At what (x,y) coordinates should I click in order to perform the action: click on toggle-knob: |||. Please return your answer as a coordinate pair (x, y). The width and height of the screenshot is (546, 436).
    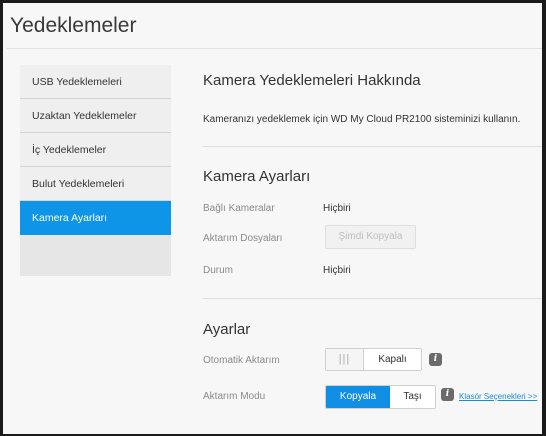
    Looking at the image, I should click on (345, 359).